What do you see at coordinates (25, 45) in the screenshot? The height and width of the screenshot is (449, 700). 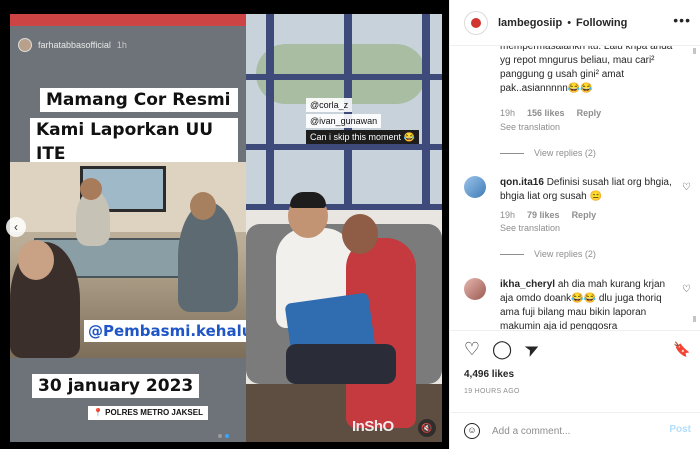 I see `story-avatar` at bounding box center [25, 45].